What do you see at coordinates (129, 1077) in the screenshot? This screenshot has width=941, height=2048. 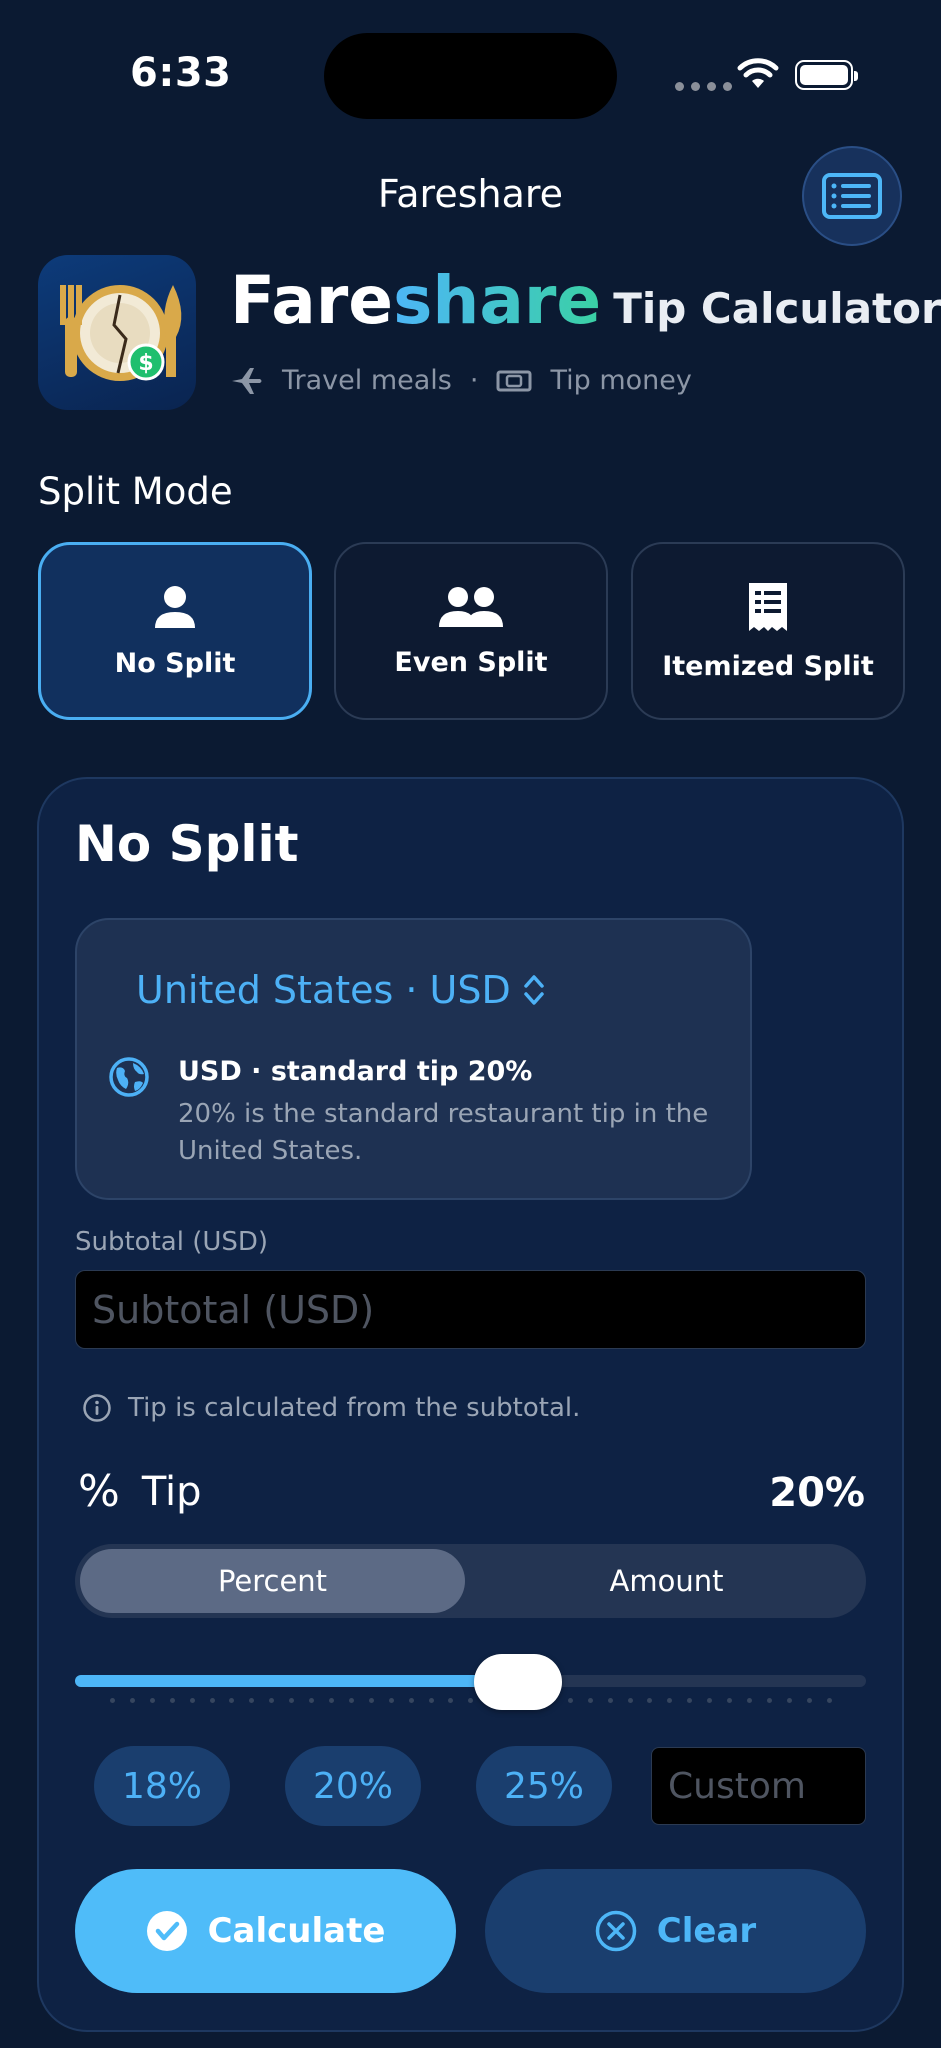 I see `globe-icon` at bounding box center [129, 1077].